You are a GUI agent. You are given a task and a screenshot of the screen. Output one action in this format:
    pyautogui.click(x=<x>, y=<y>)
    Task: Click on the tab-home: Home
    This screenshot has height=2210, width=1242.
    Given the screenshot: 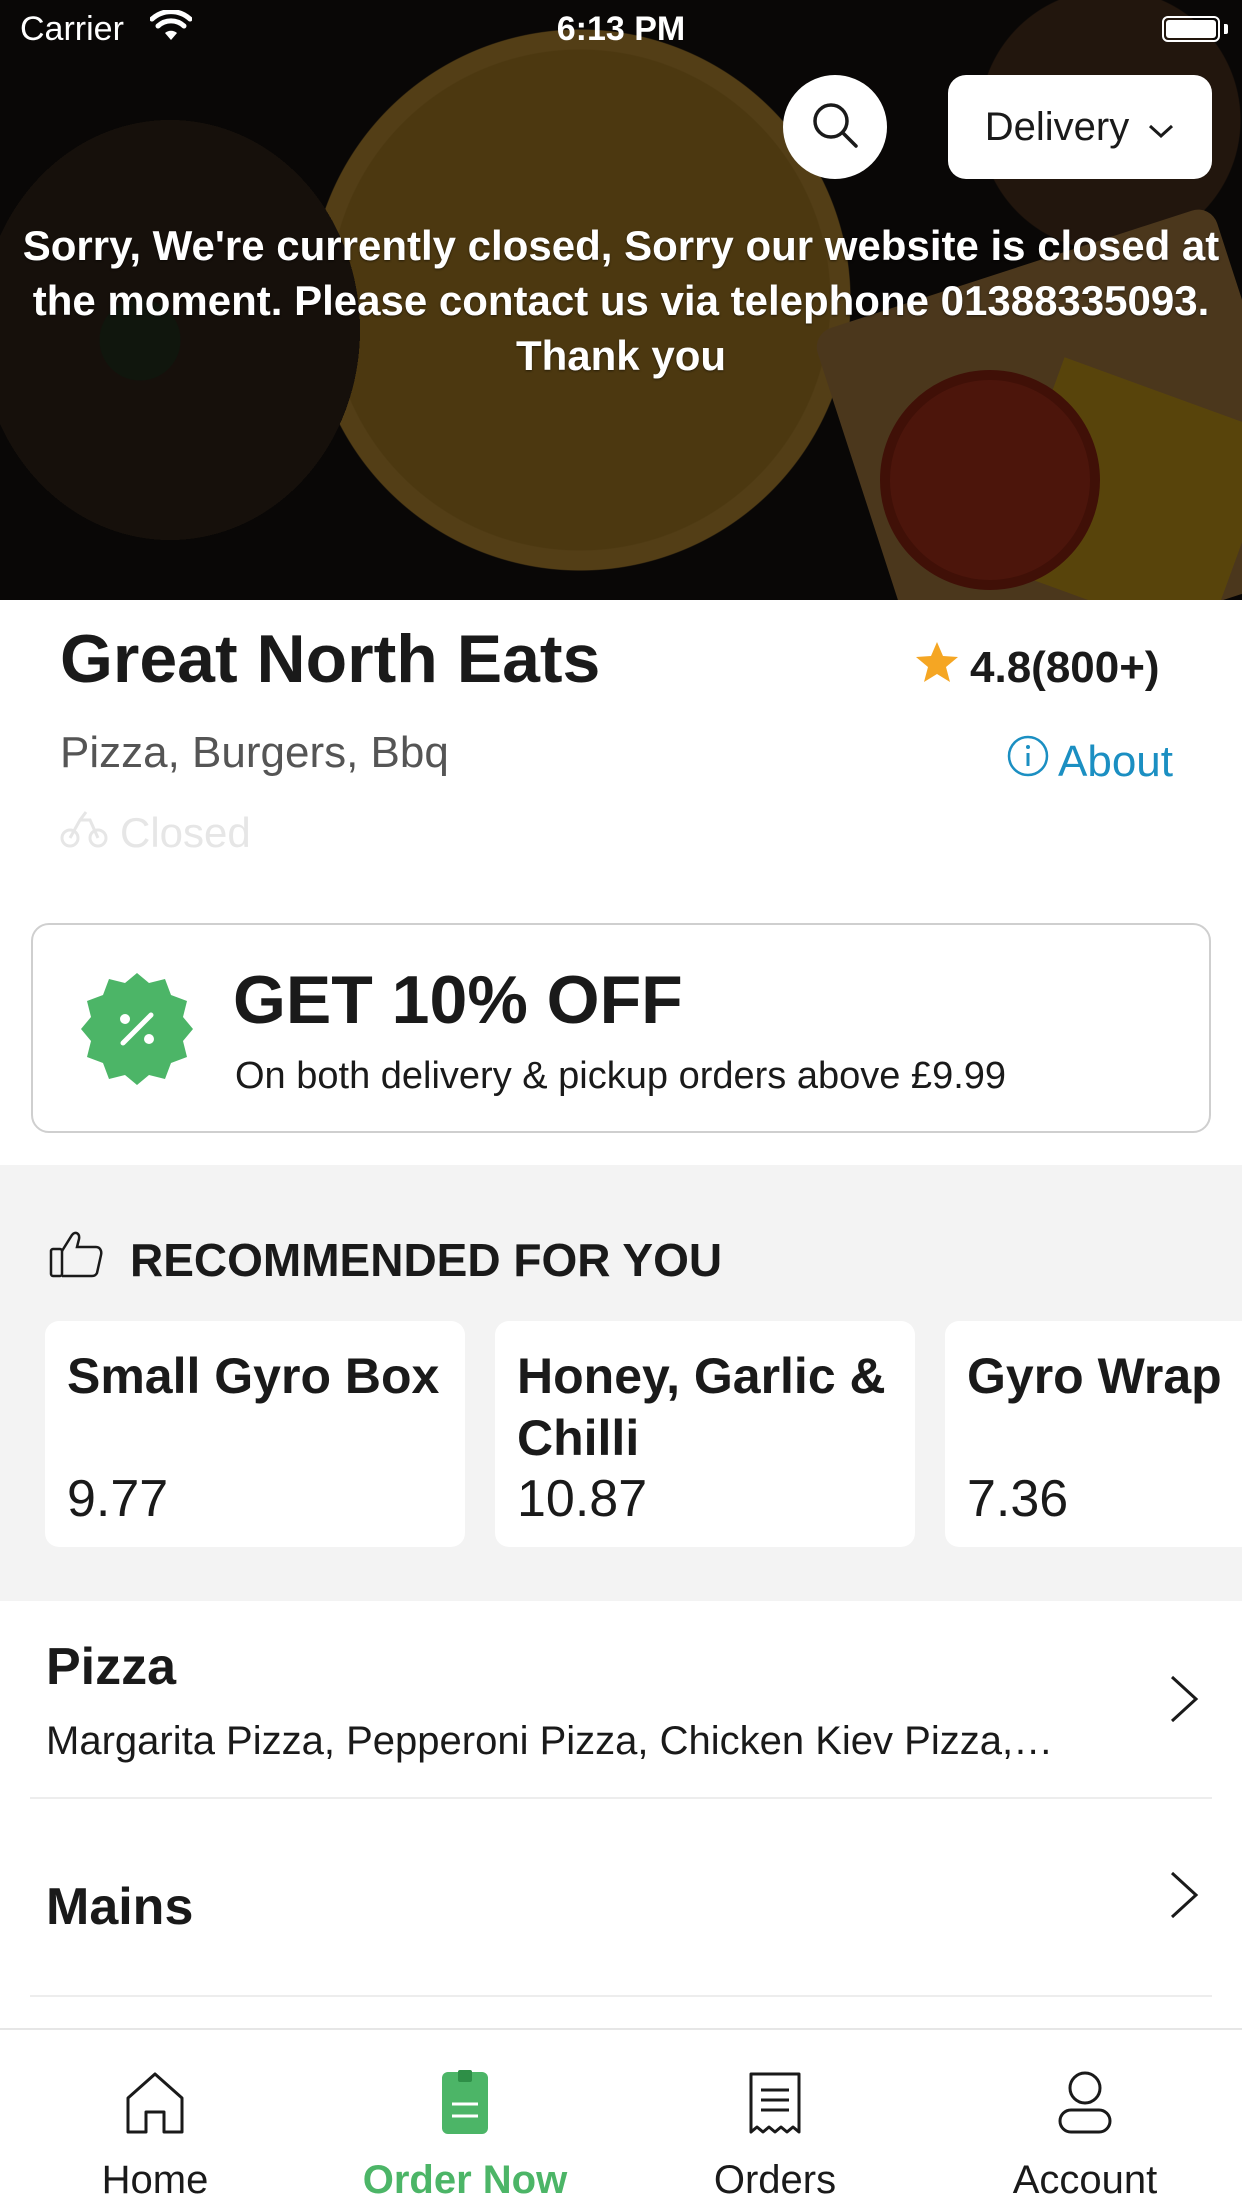 What is the action you would take?
    pyautogui.click(x=155, y=2120)
    